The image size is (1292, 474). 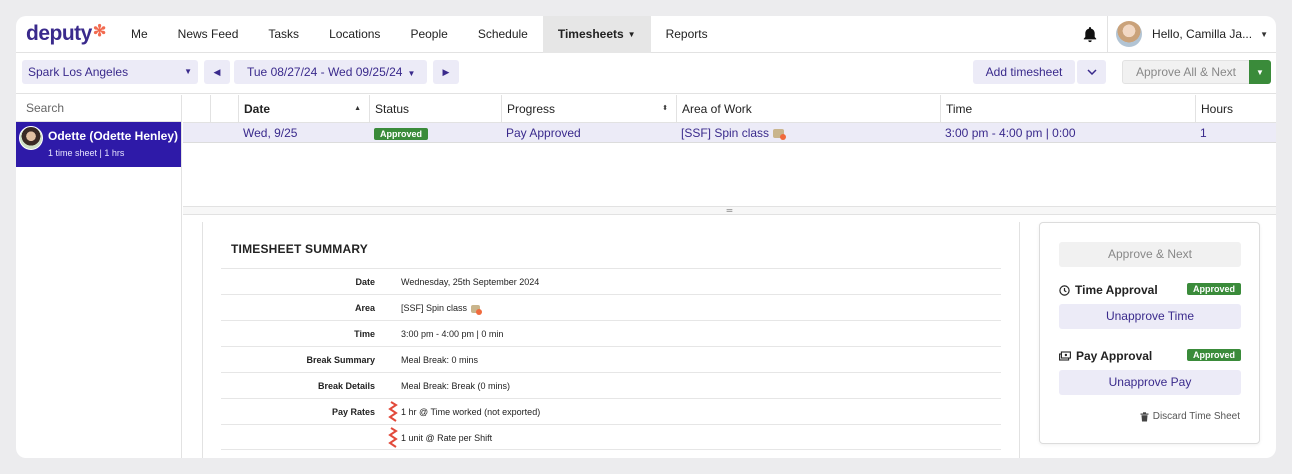 I want to click on nav-locations: Locations, so click(x=354, y=34).